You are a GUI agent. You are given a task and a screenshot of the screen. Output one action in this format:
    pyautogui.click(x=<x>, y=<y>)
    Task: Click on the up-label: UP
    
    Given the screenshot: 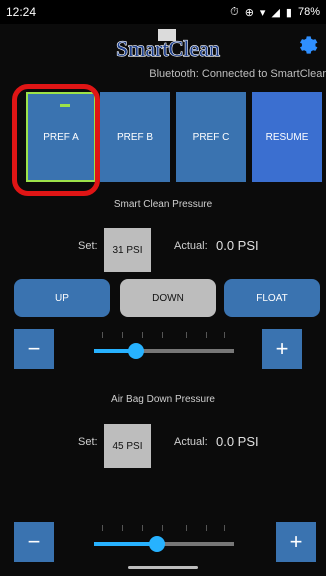 What is the action you would take?
    pyautogui.click(x=62, y=298)
    